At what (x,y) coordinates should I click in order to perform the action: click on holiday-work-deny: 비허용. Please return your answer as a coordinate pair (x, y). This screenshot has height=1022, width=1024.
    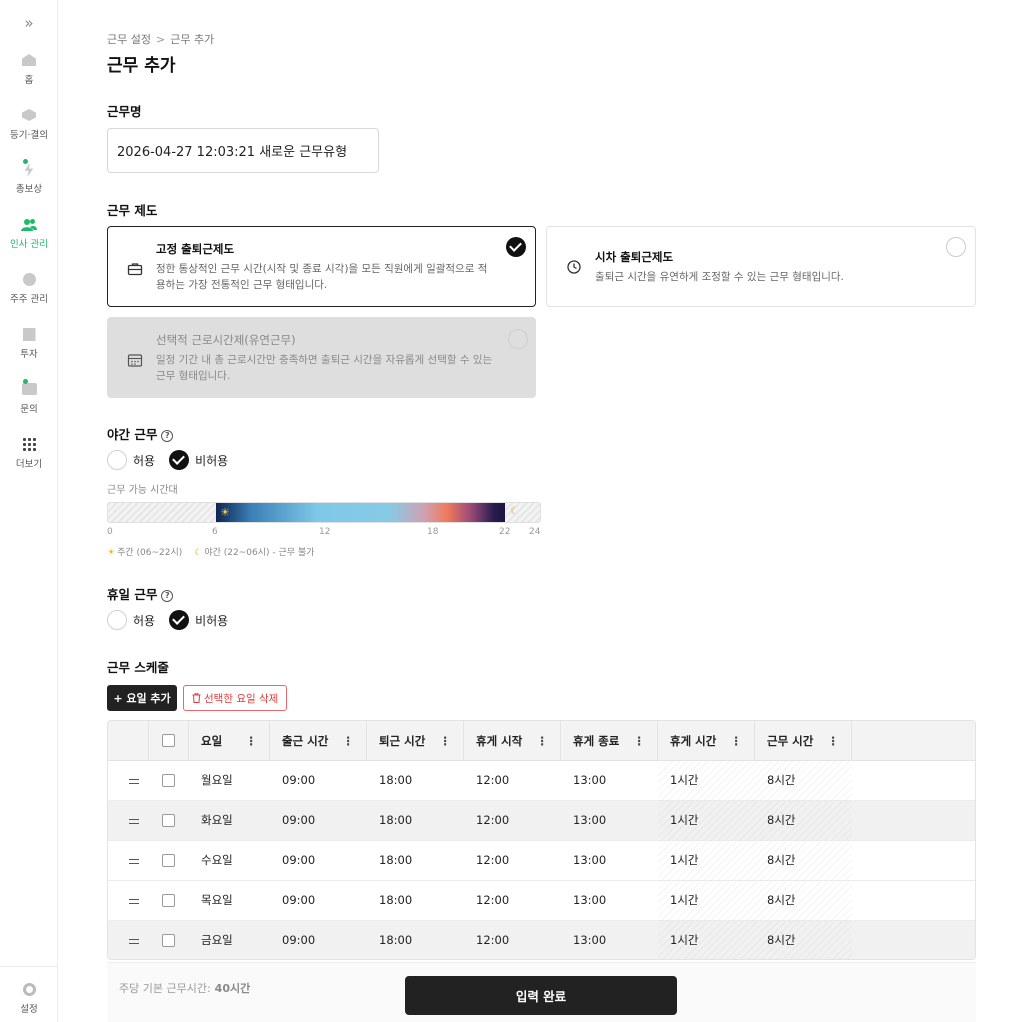
    Looking at the image, I should click on (198, 620).